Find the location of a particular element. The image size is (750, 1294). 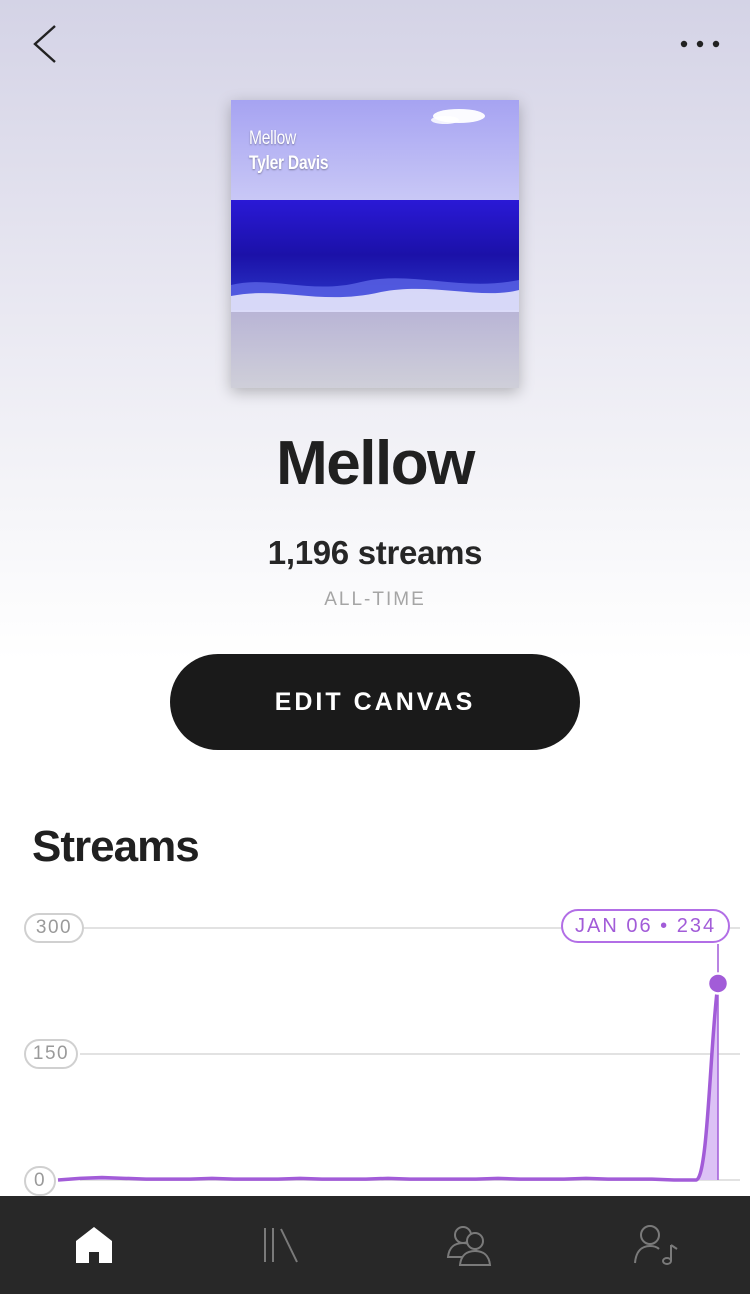

tab-home is located at coordinates (94, 1245).